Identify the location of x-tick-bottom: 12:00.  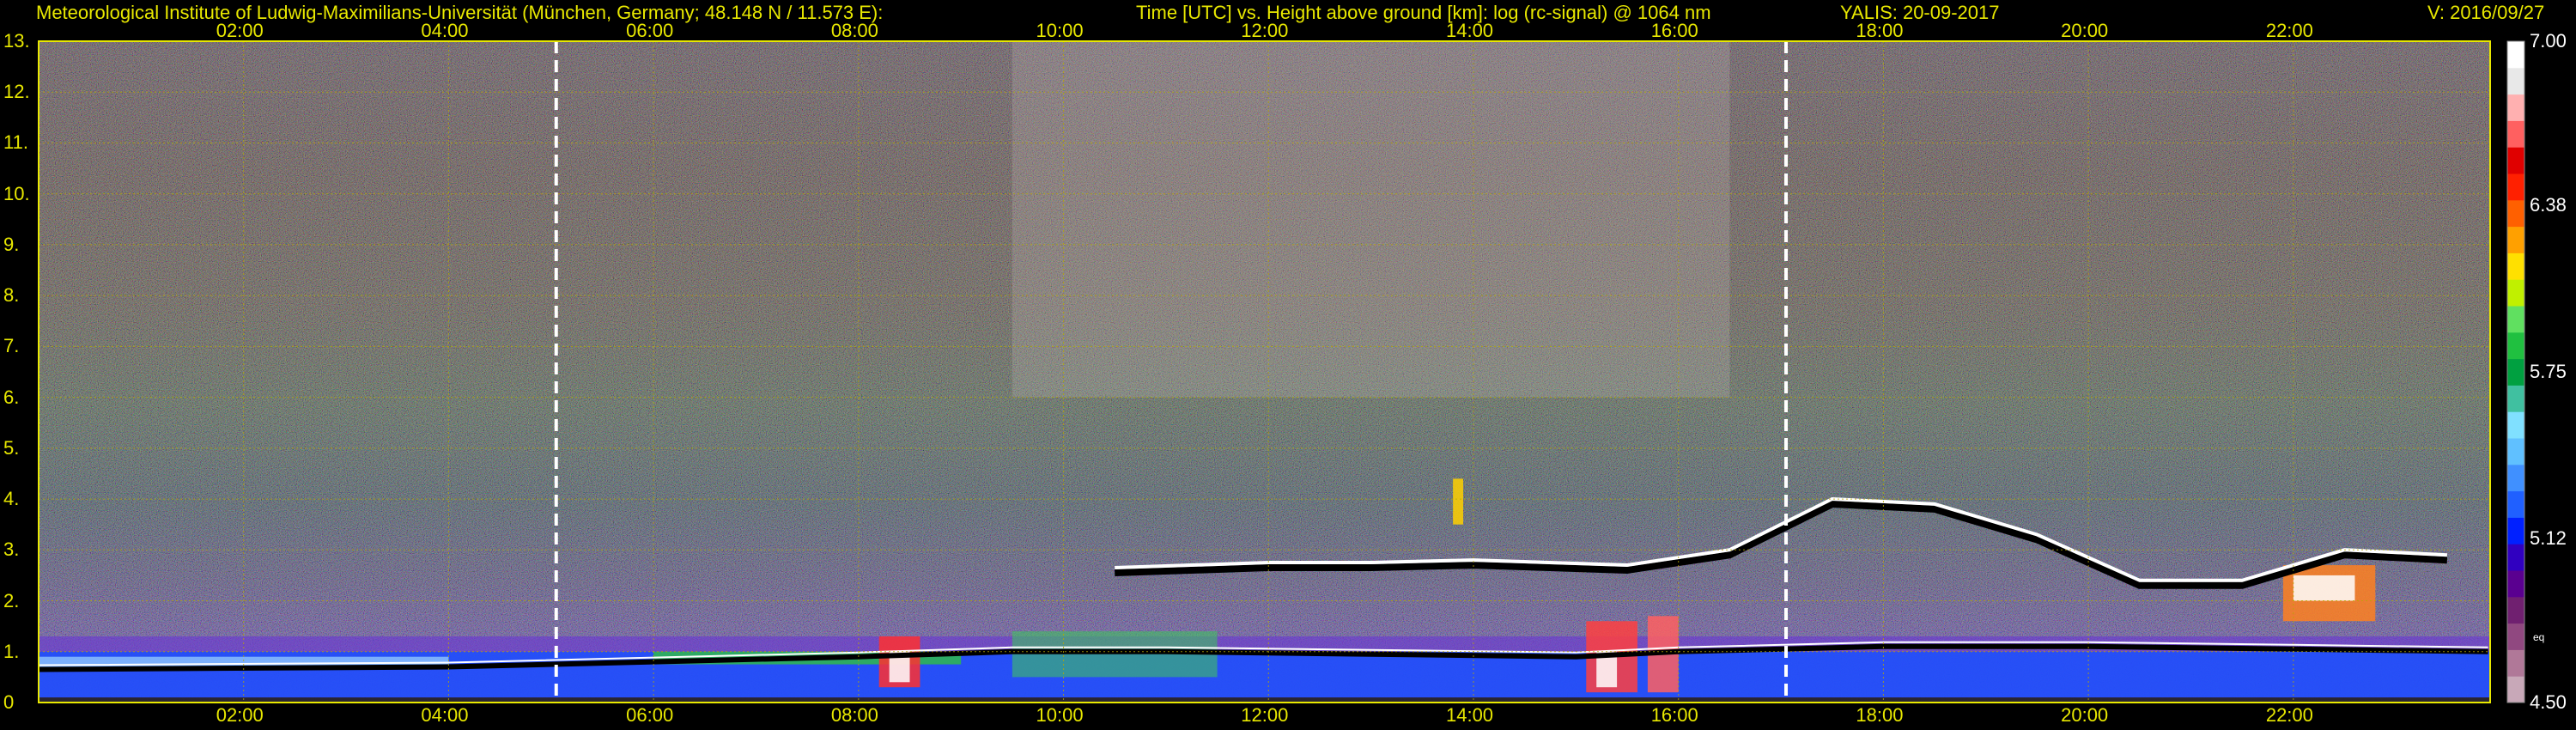
(1265, 715).